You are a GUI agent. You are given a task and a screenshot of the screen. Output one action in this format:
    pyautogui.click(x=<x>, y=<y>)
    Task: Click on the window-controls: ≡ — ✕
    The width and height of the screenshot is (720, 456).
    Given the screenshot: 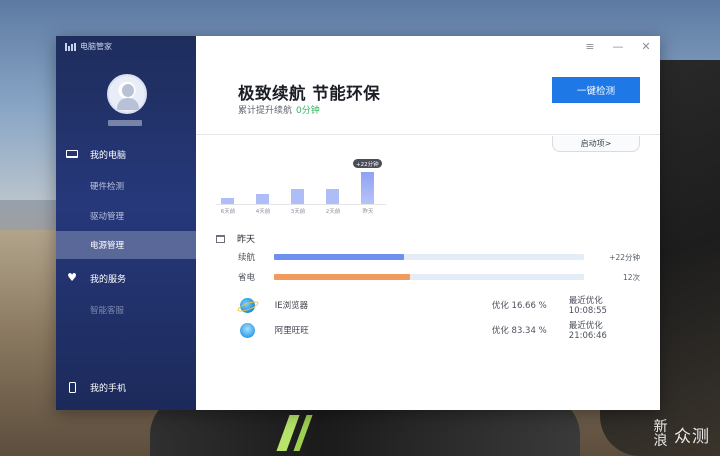 What is the action you would take?
    pyautogui.click(x=618, y=46)
    